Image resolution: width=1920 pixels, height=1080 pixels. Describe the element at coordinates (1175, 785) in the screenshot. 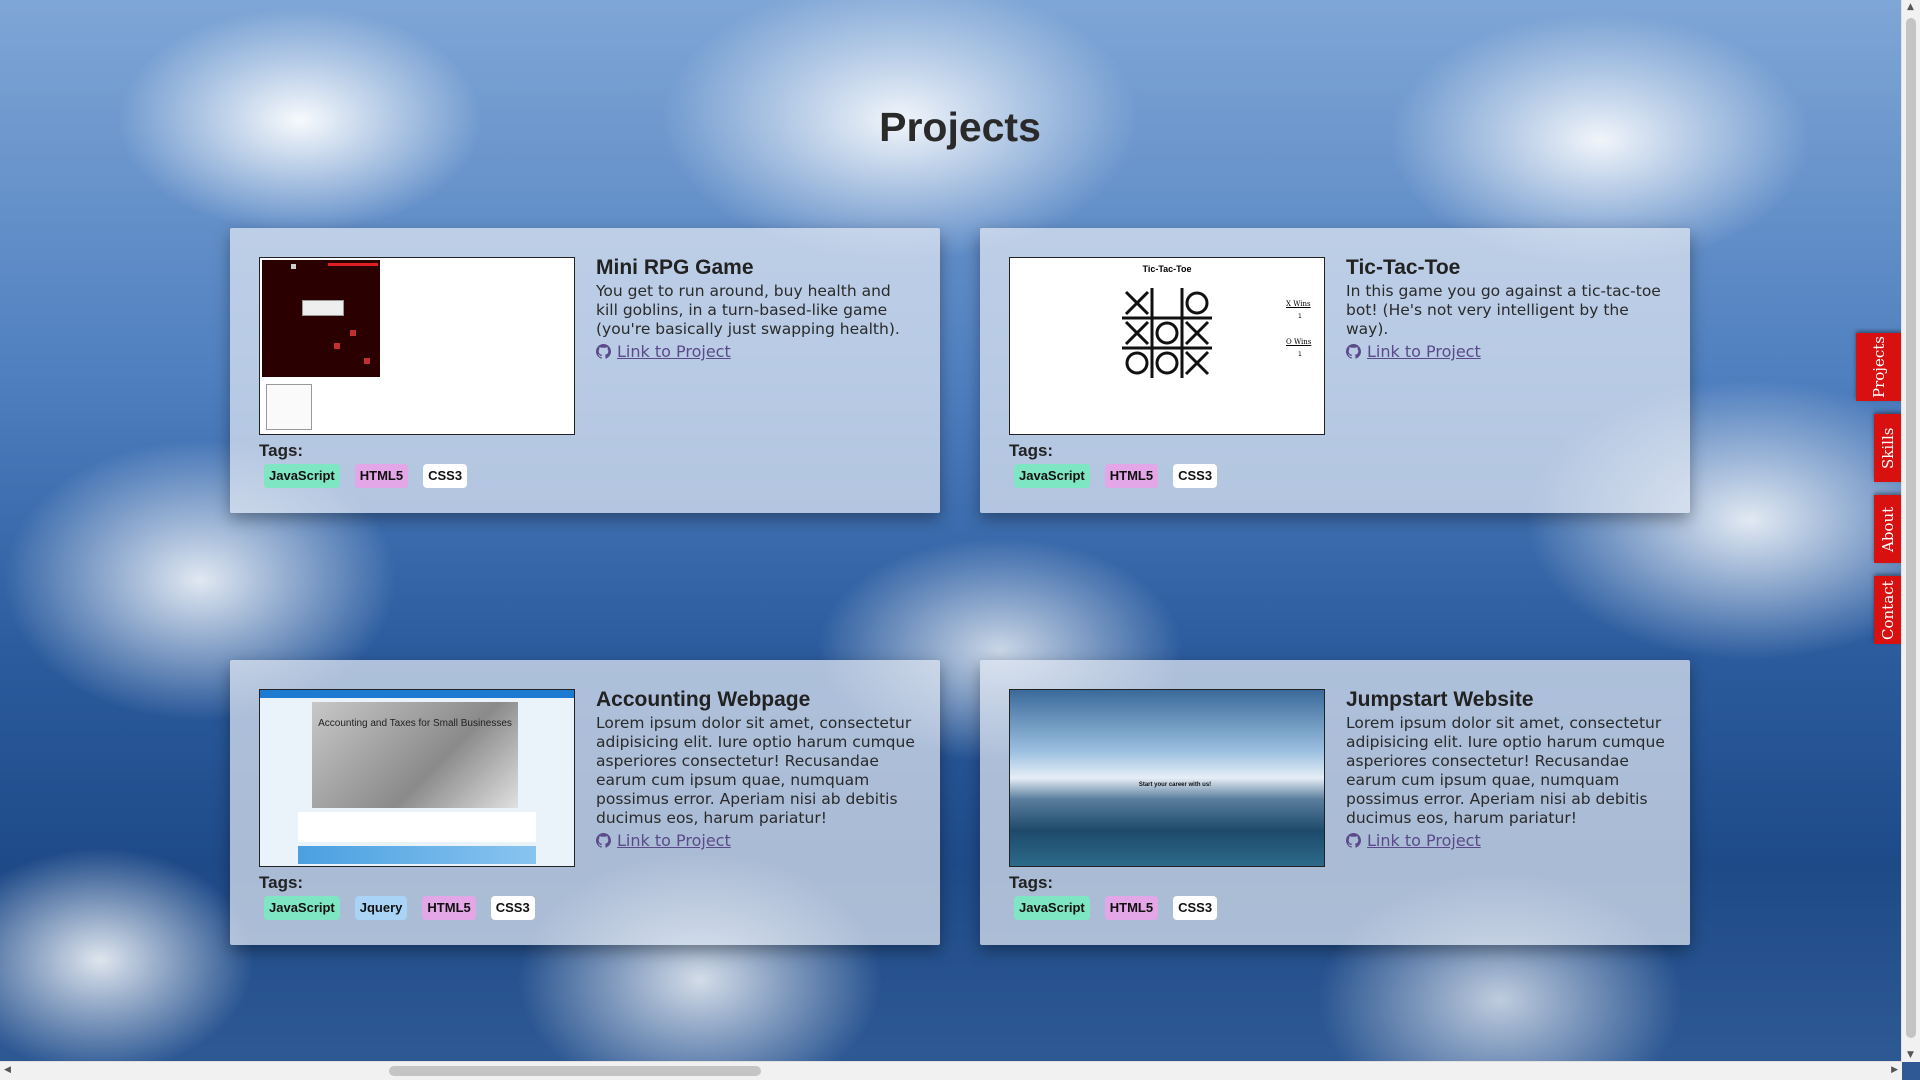

I see `thumb-headline: Start your career with us!` at that location.